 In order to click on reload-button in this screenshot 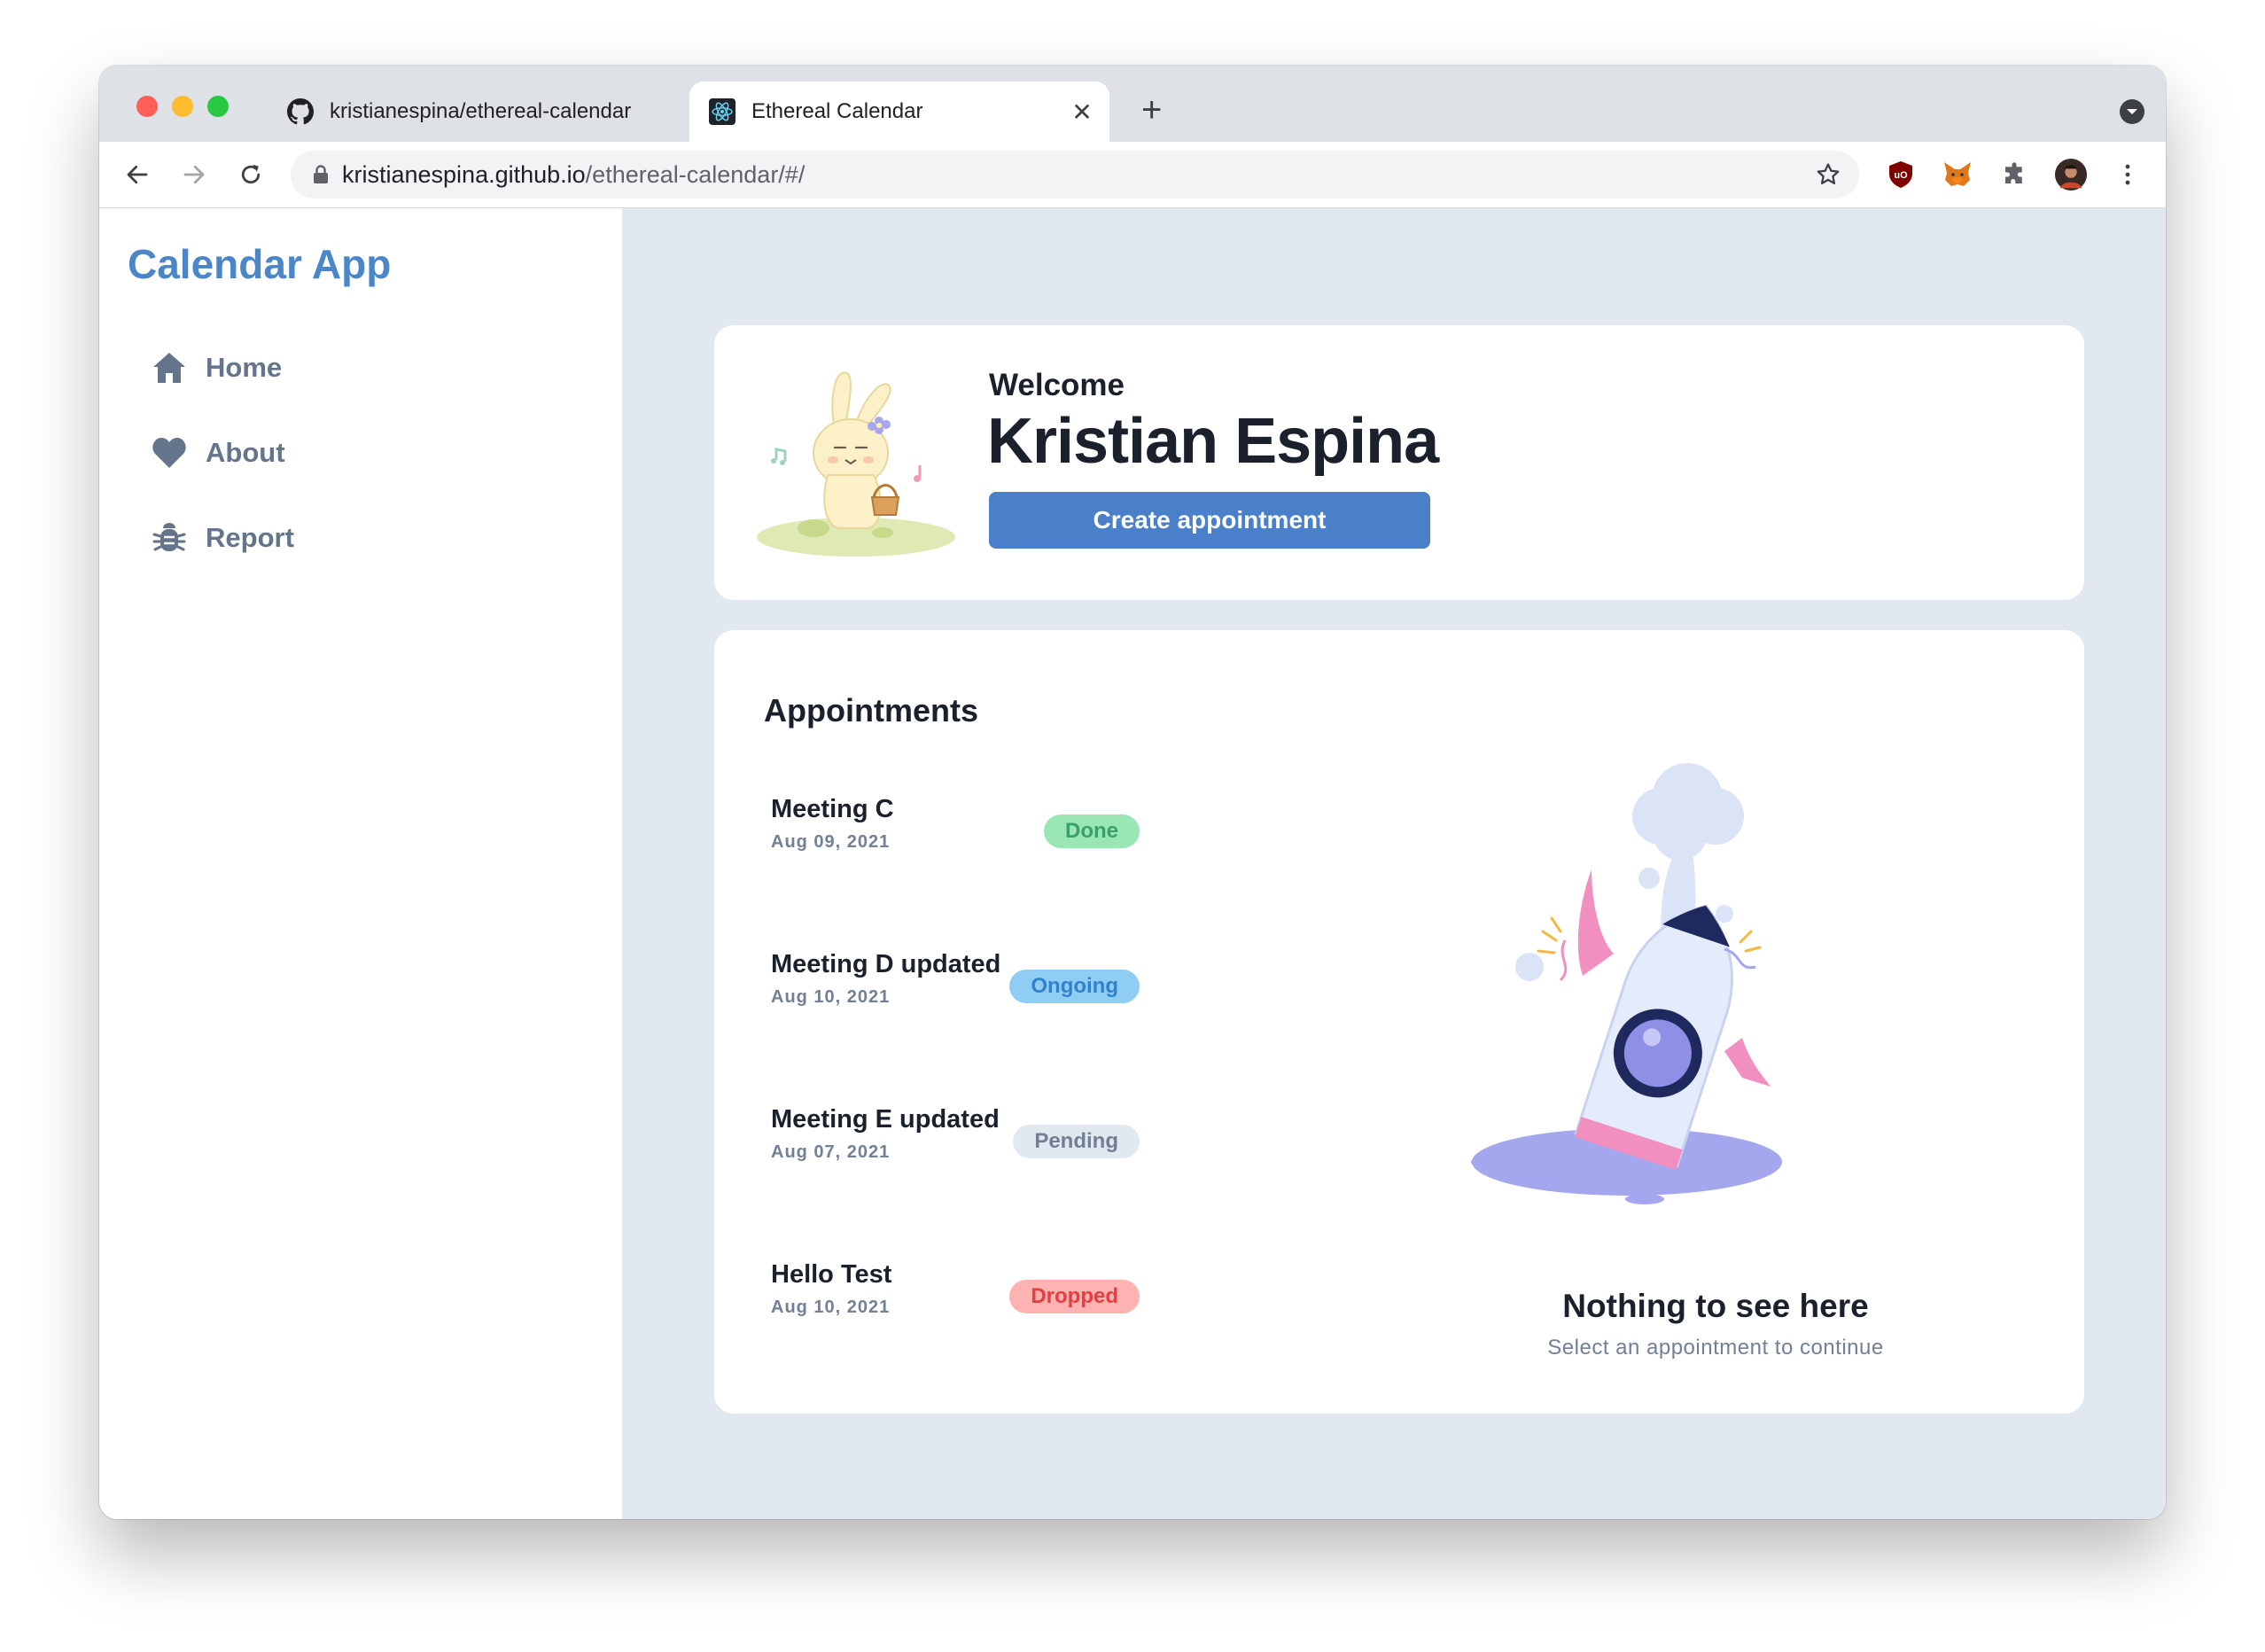, I will do `click(251, 174)`.